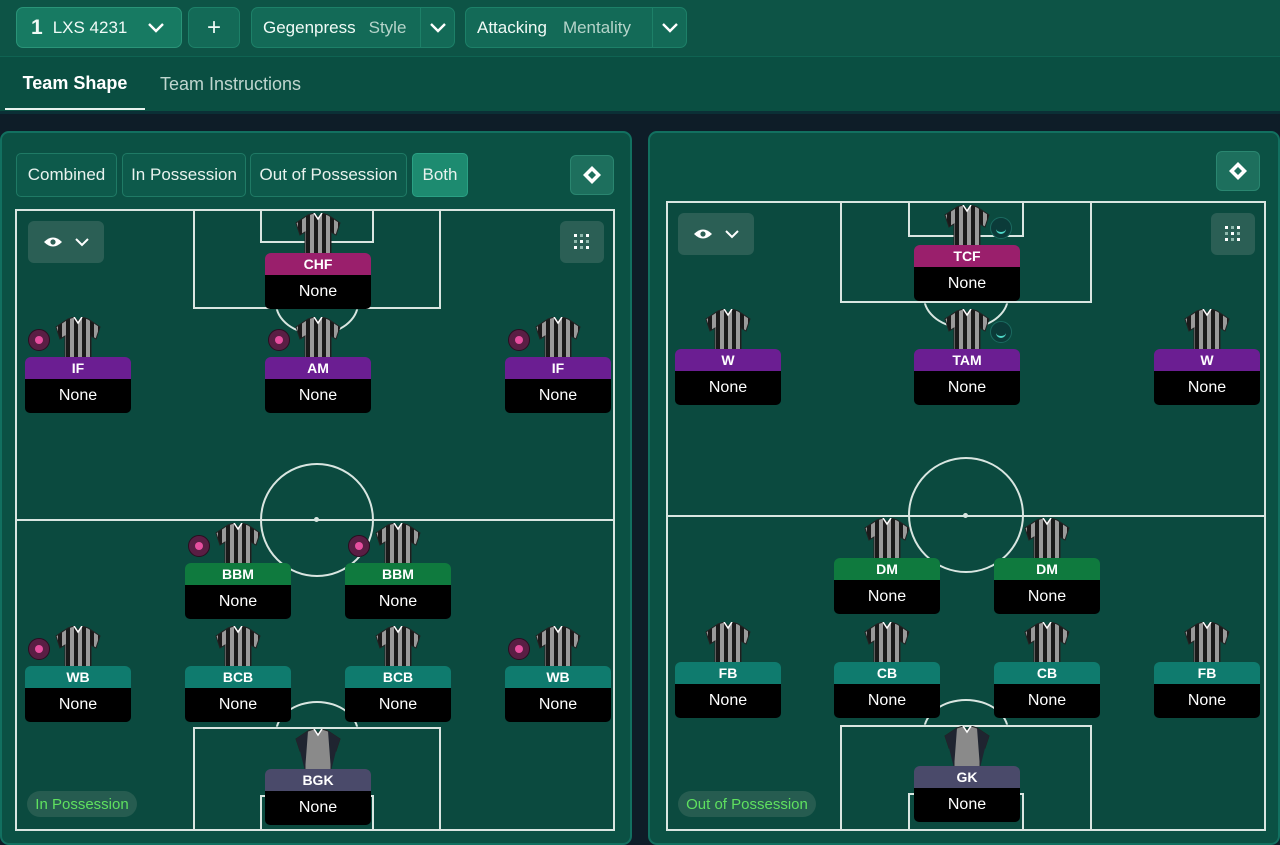  What do you see at coordinates (328, 175) in the screenshot?
I see `view-mode-out-of-possession: Out of Possession` at bounding box center [328, 175].